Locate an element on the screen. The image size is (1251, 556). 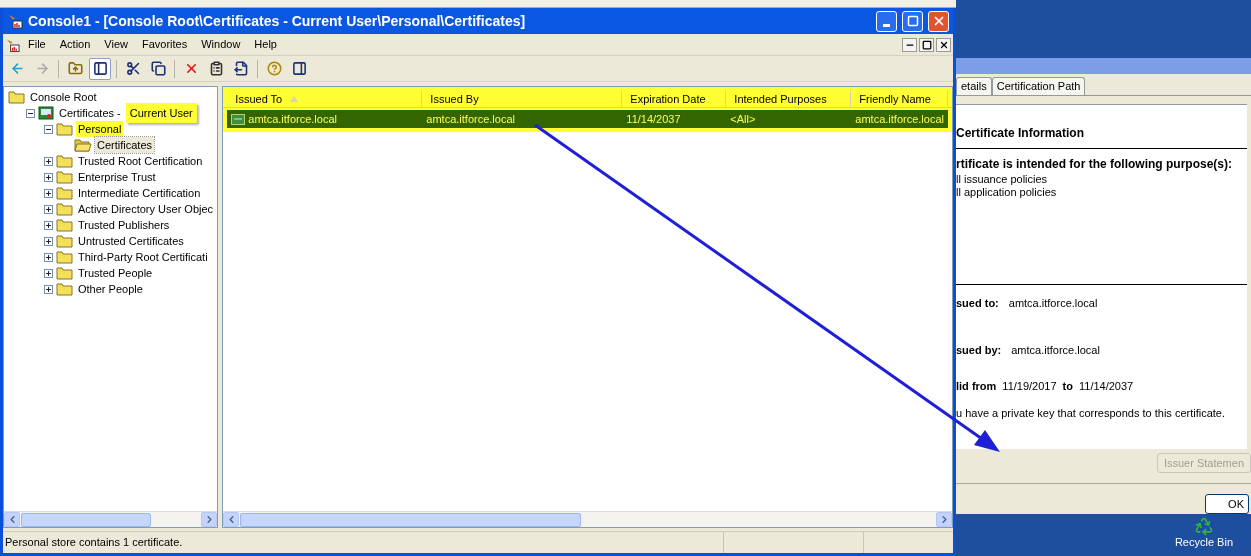
export-icon is located at coordinates (241, 68).